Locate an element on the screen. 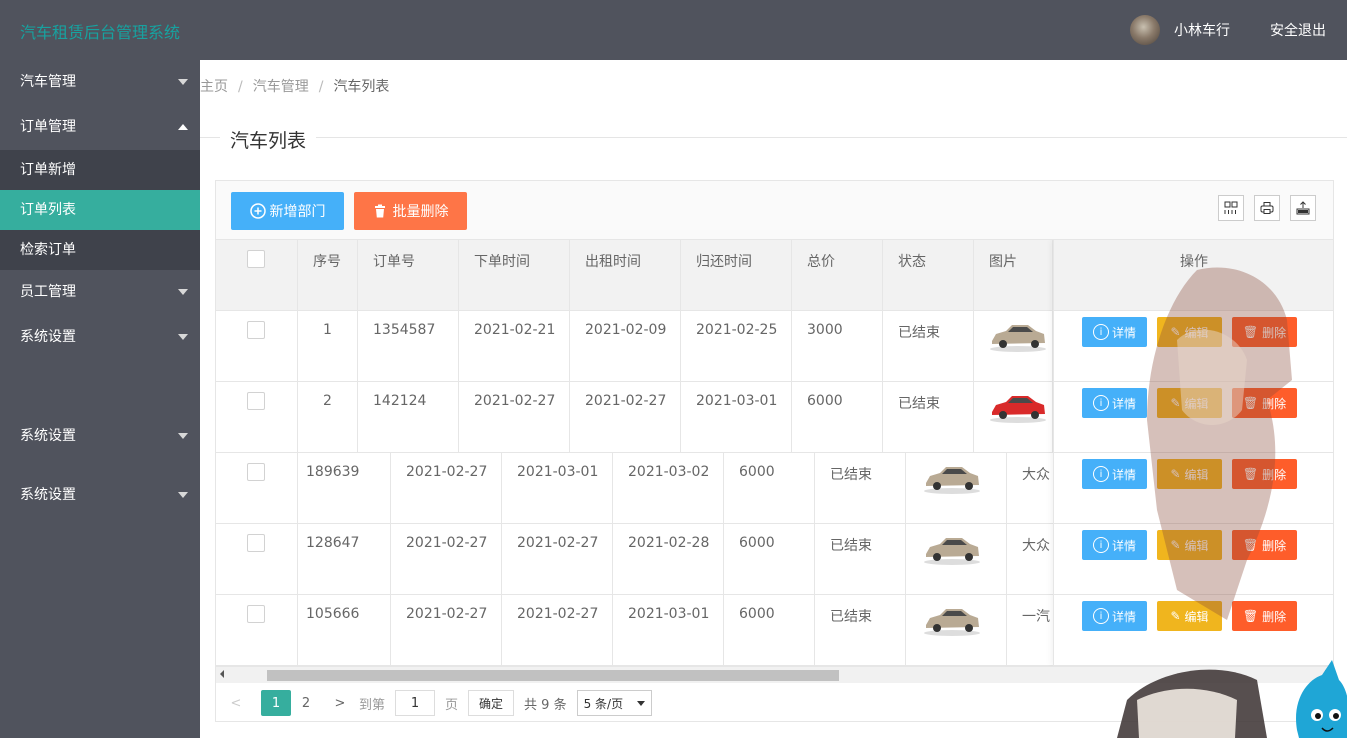 The height and width of the screenshot is (738, 1347). plus-circle-icon is located at coordinates (257, 211).